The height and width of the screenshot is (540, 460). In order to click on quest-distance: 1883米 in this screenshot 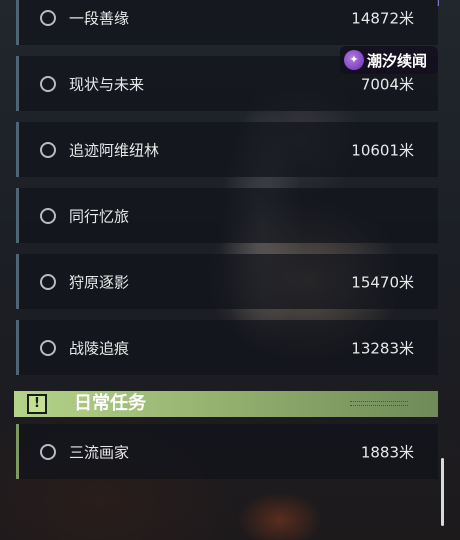, I will do `click(387, 452)`.